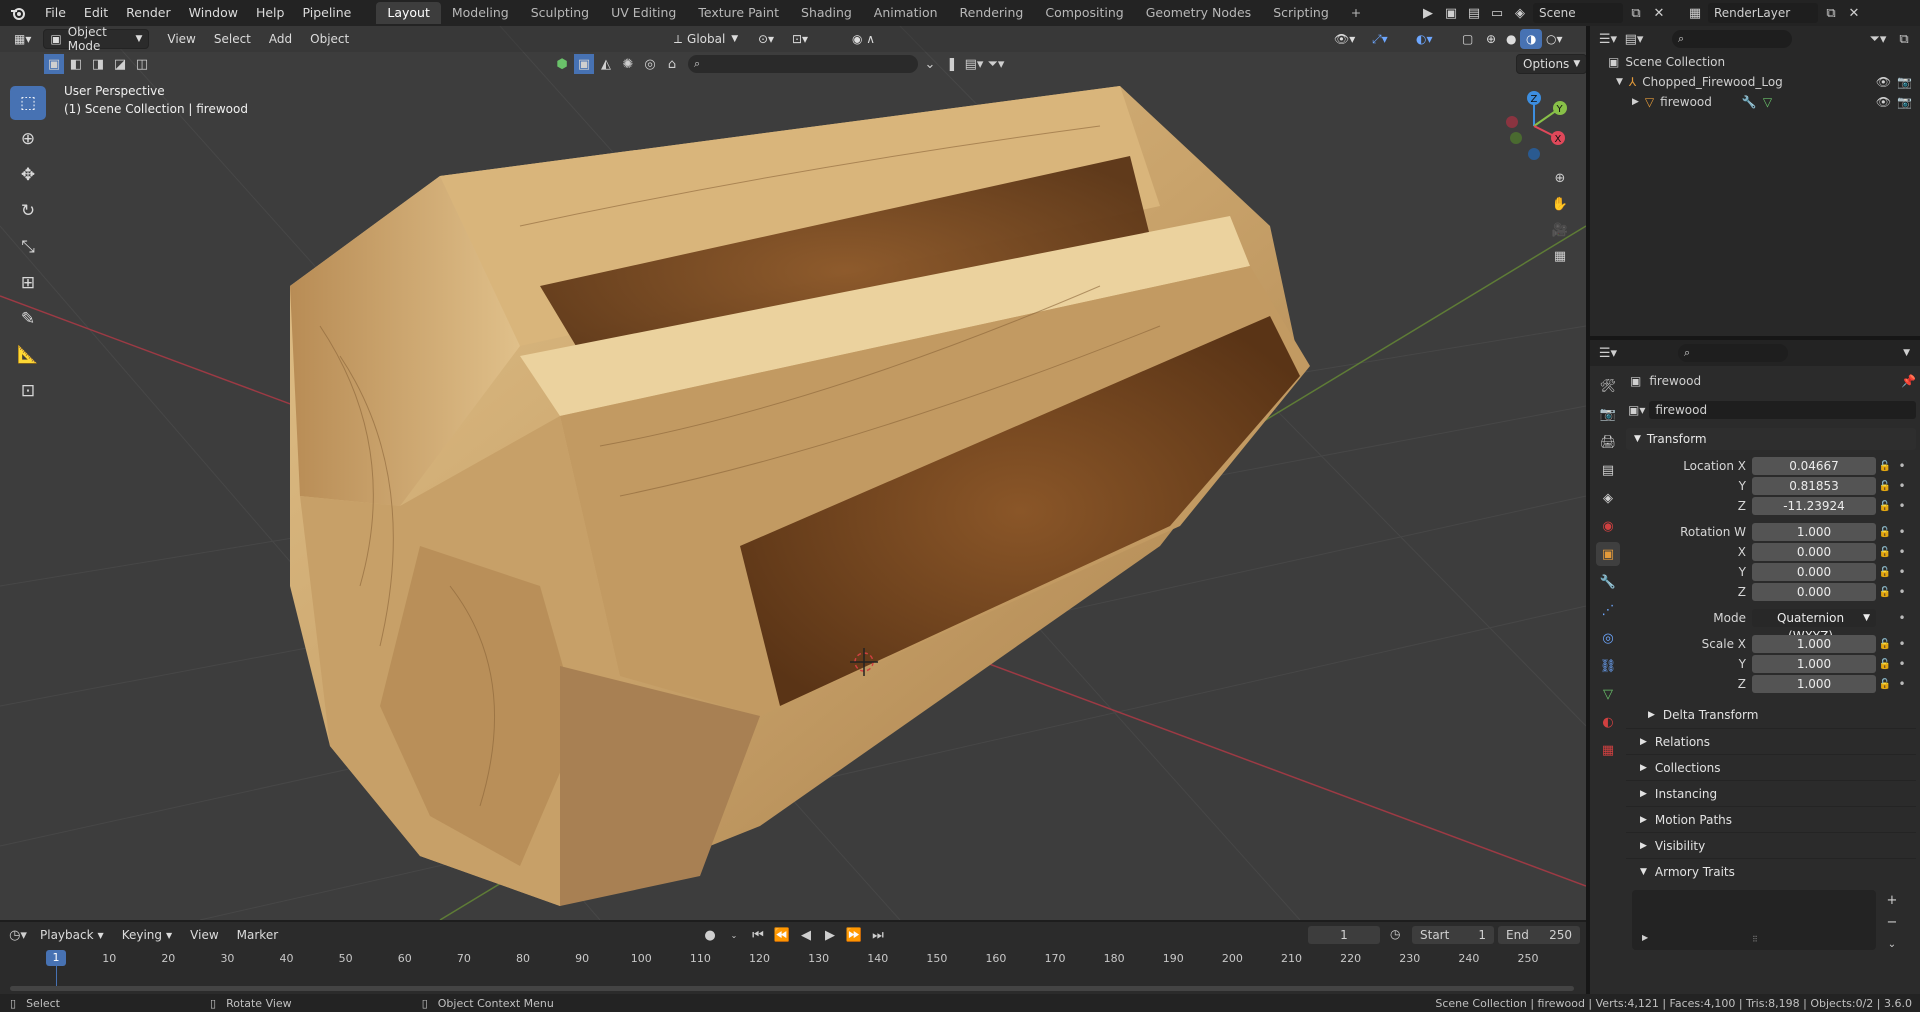 This screenshot has width=1920, height=1012. I want to click on wireframe-shading-icon: ⊕, so click(1491, 39).